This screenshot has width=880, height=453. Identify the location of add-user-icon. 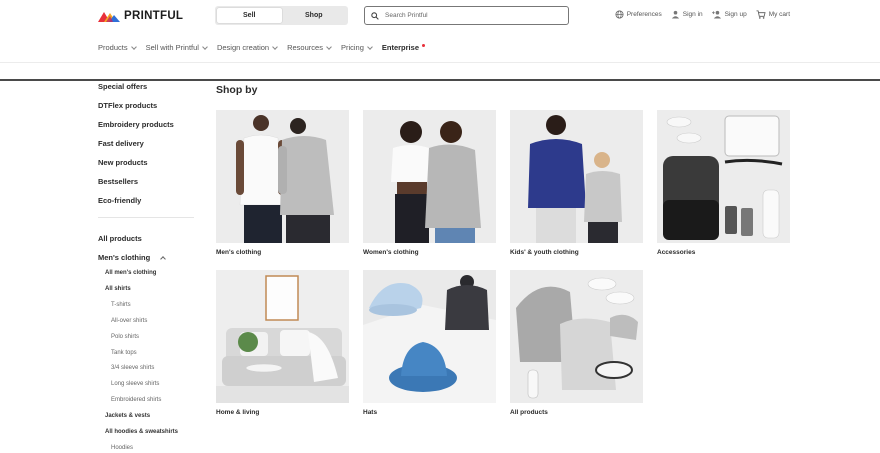
(716, 14).